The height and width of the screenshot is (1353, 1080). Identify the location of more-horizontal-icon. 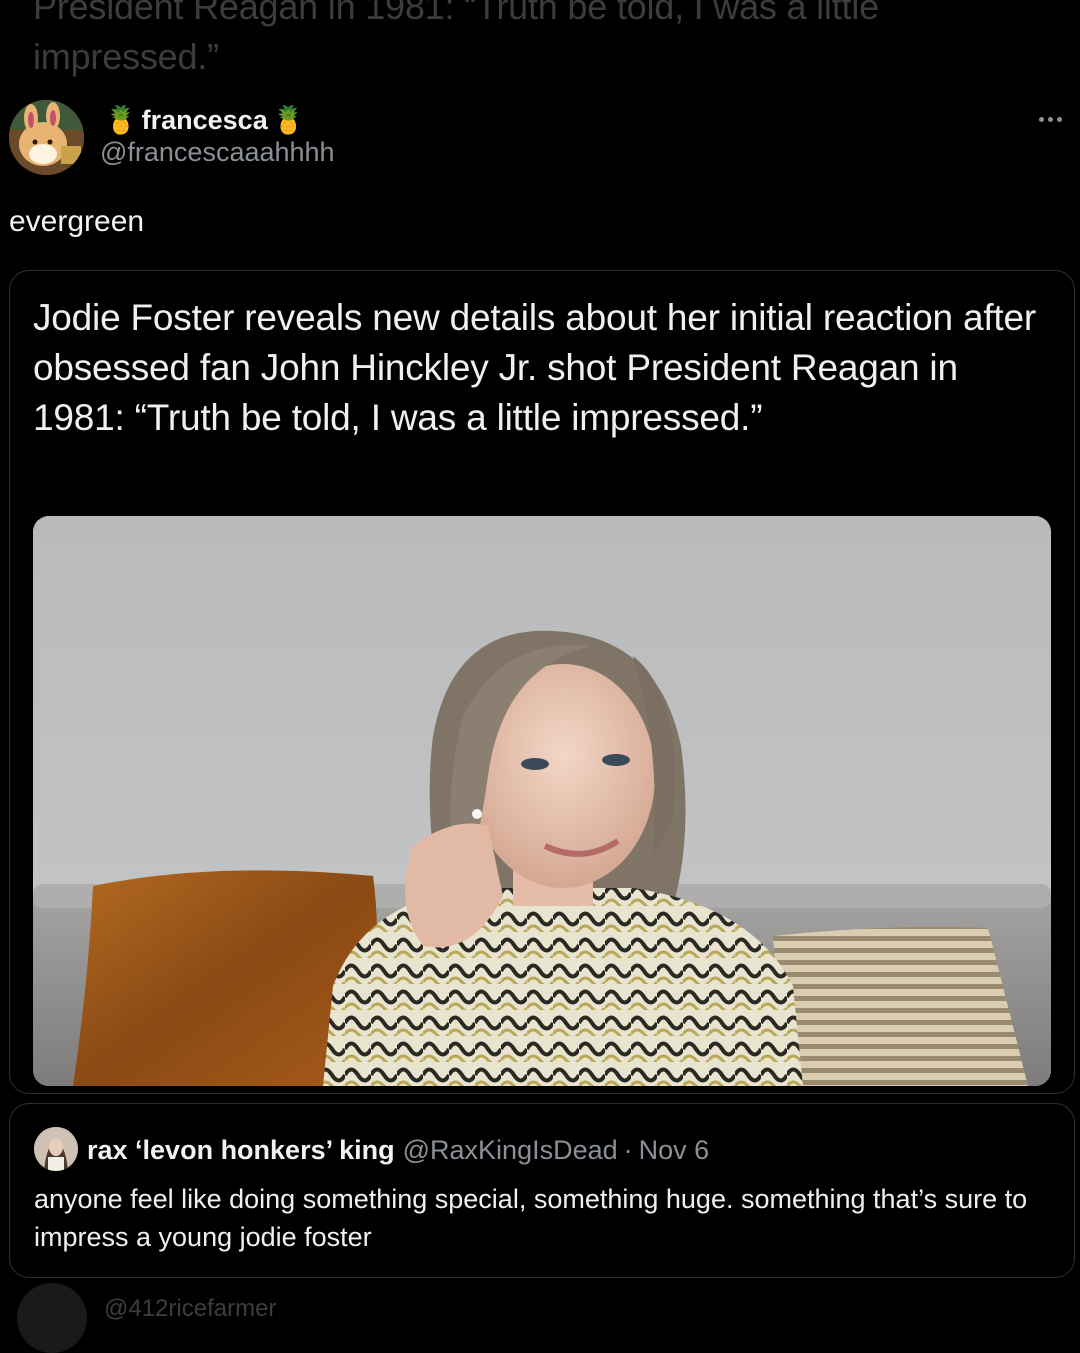
(1050, 119).